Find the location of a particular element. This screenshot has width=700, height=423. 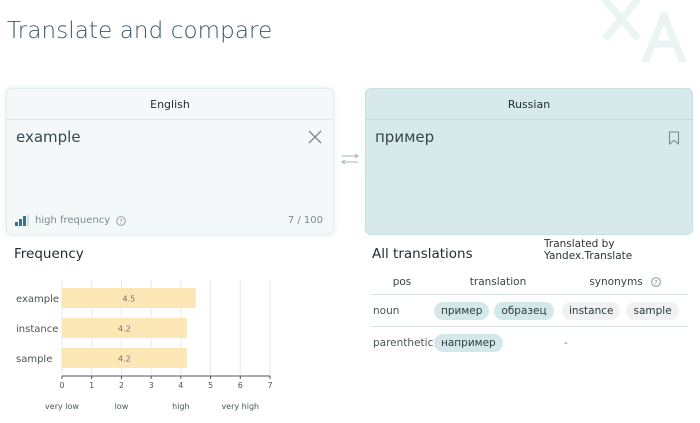

translation-chip: например is located at coordinates (468, 342).